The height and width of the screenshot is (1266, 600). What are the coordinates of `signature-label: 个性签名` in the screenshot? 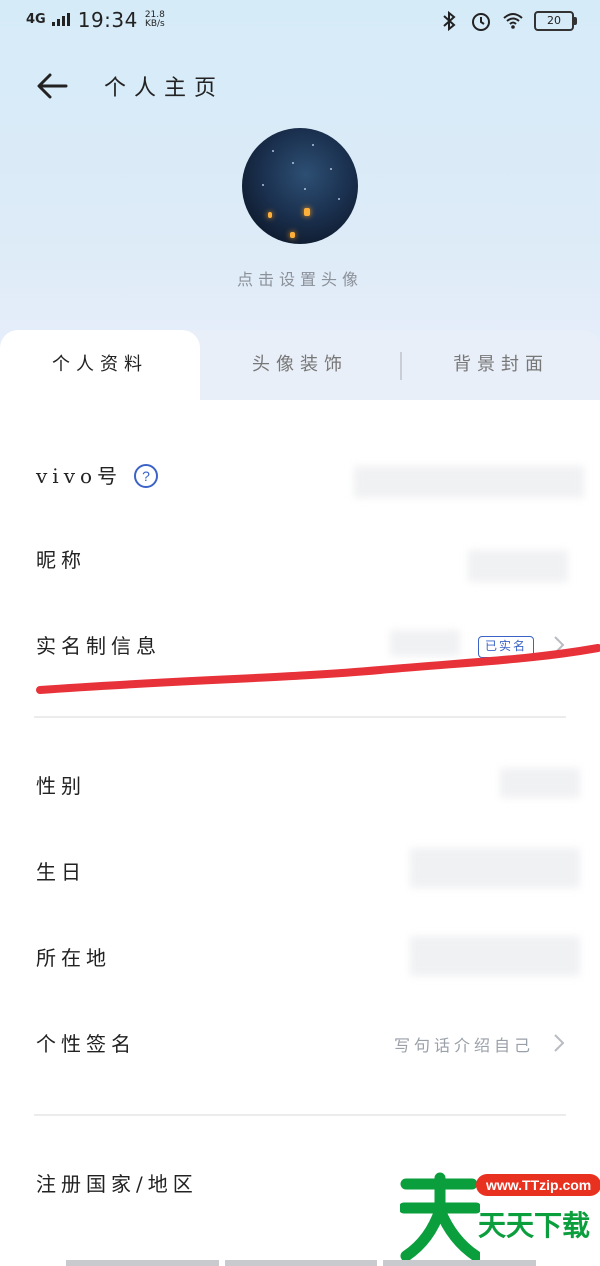 It's located at (86, 1044).